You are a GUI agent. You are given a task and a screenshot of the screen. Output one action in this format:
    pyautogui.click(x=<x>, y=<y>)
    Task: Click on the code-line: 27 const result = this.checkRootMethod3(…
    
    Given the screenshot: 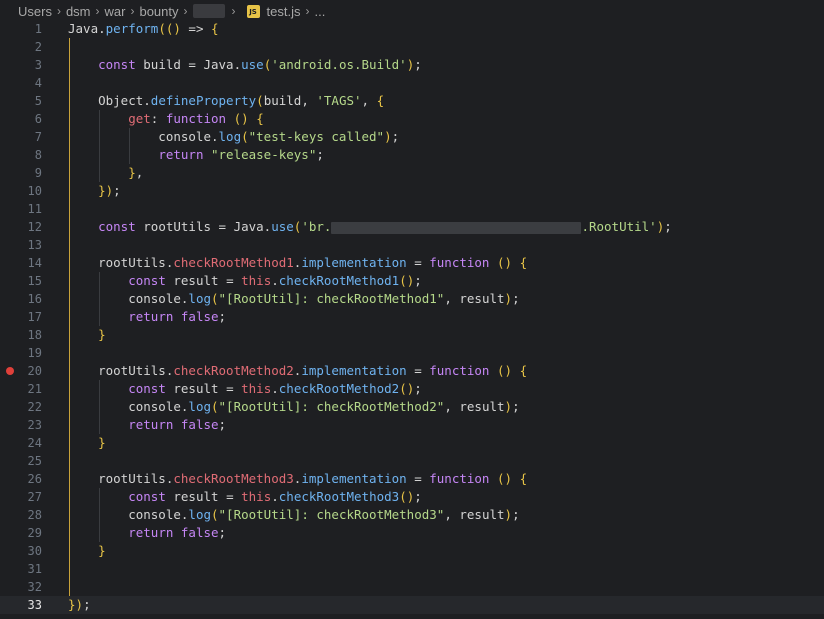 What is the action you would take?
    pyautogui.click(x=412, y=497)
    